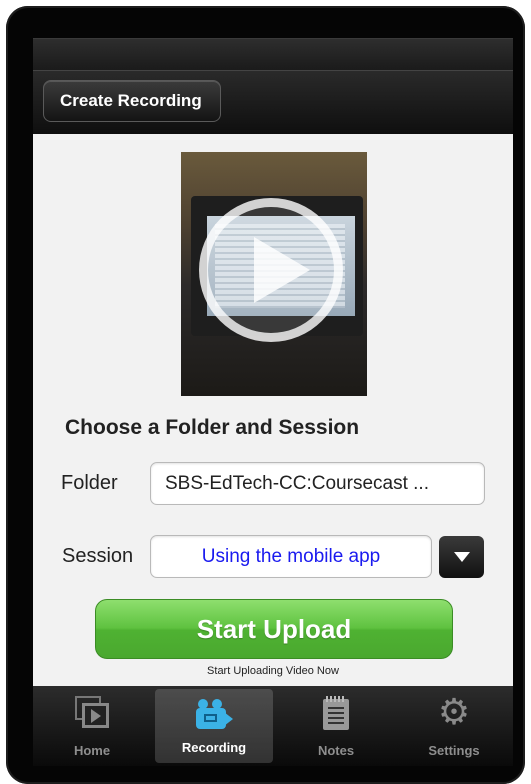 The height and width of the screenshot is (784, 531). Describe the element at coordinates (454, 750) in the screenshot. I see `tab-settings-label: Settings` at that location.